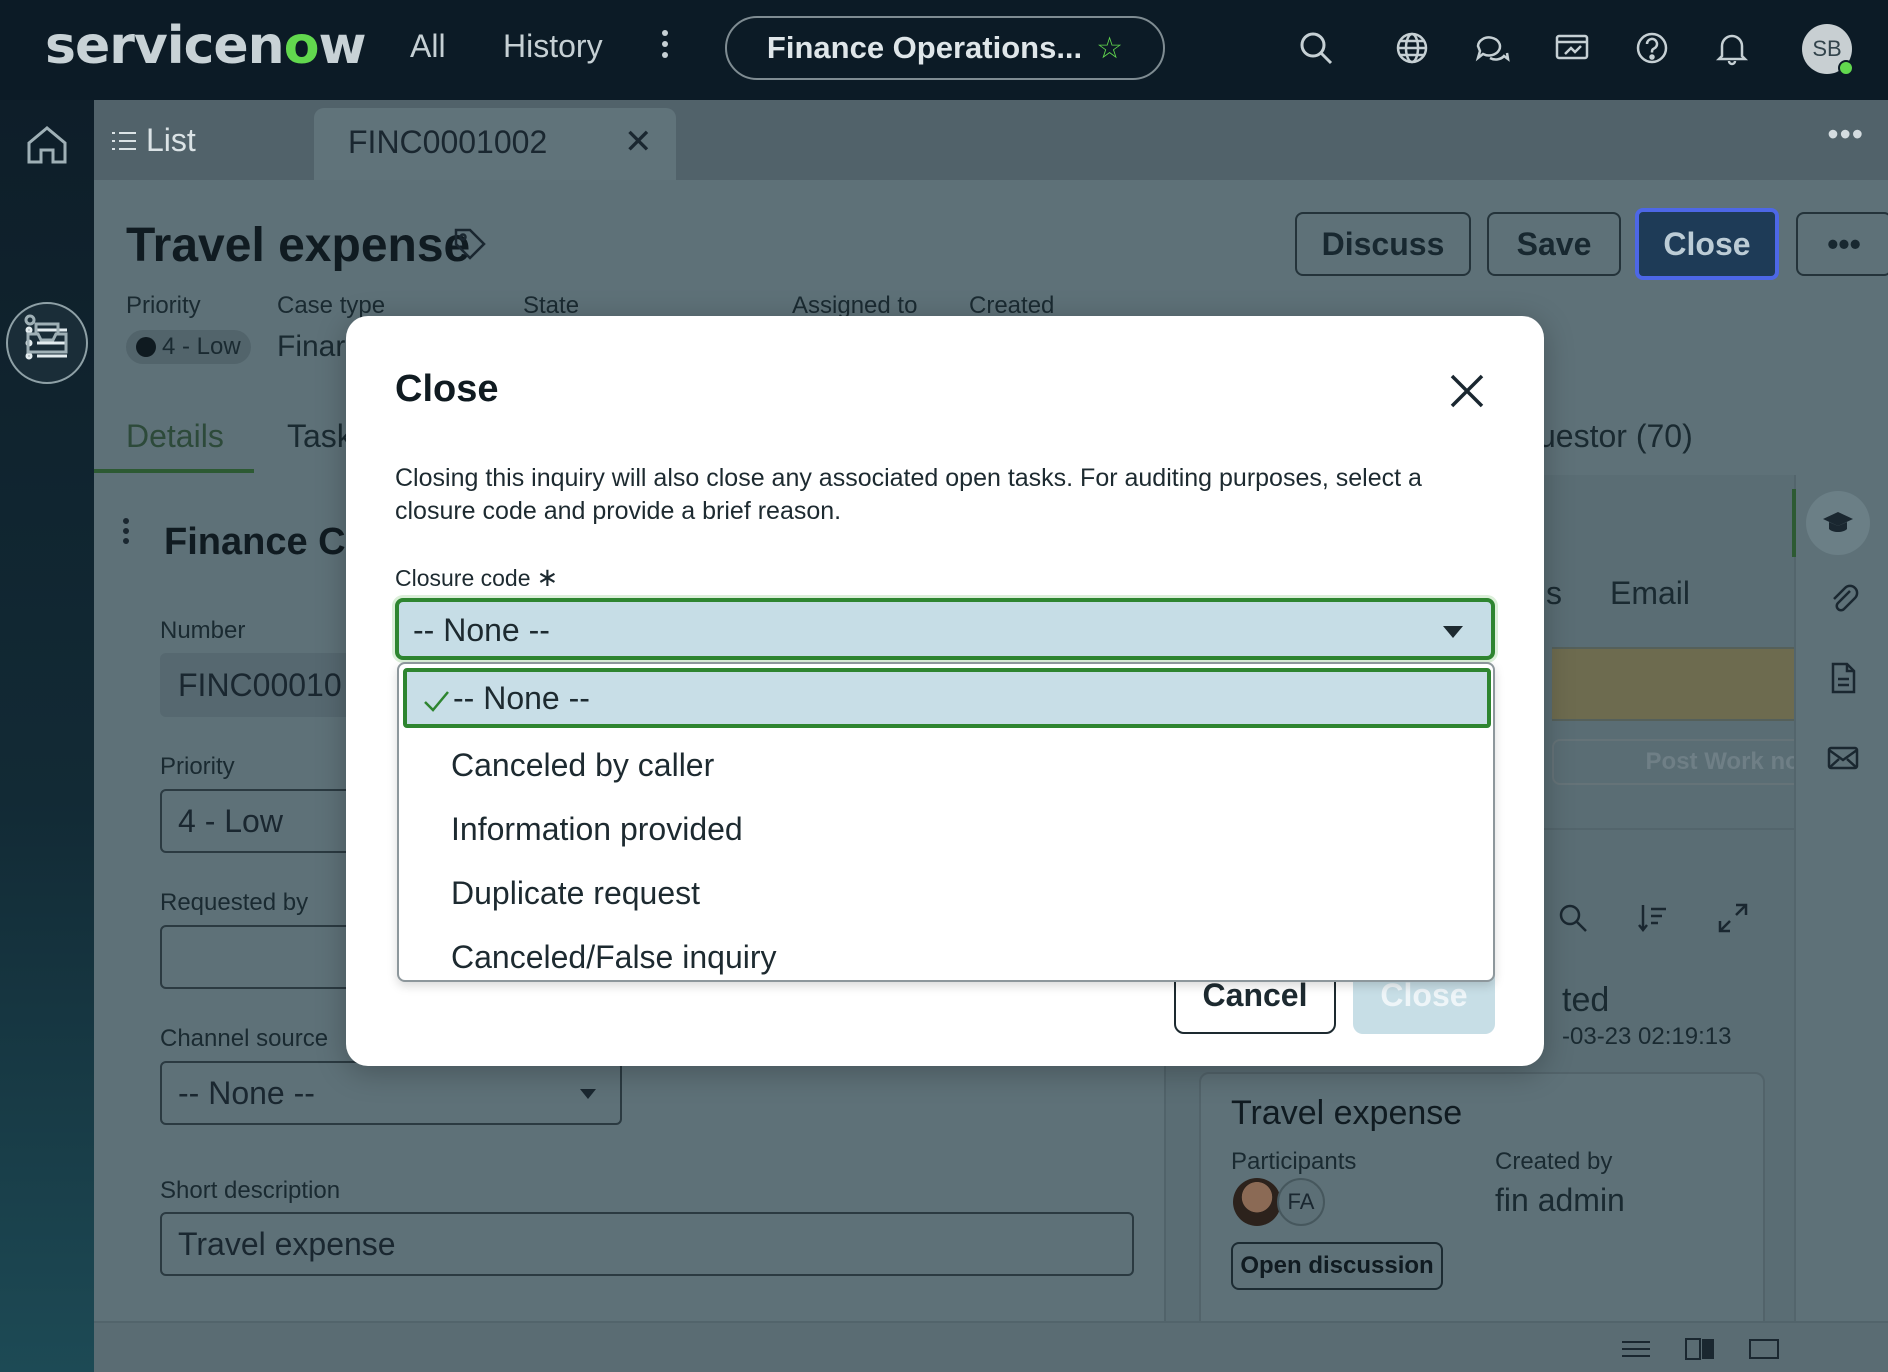 The image size is (1888, 1372). I want to click on tabs-bar: List FINC0001002 ✕ •••, so click(991, 140).